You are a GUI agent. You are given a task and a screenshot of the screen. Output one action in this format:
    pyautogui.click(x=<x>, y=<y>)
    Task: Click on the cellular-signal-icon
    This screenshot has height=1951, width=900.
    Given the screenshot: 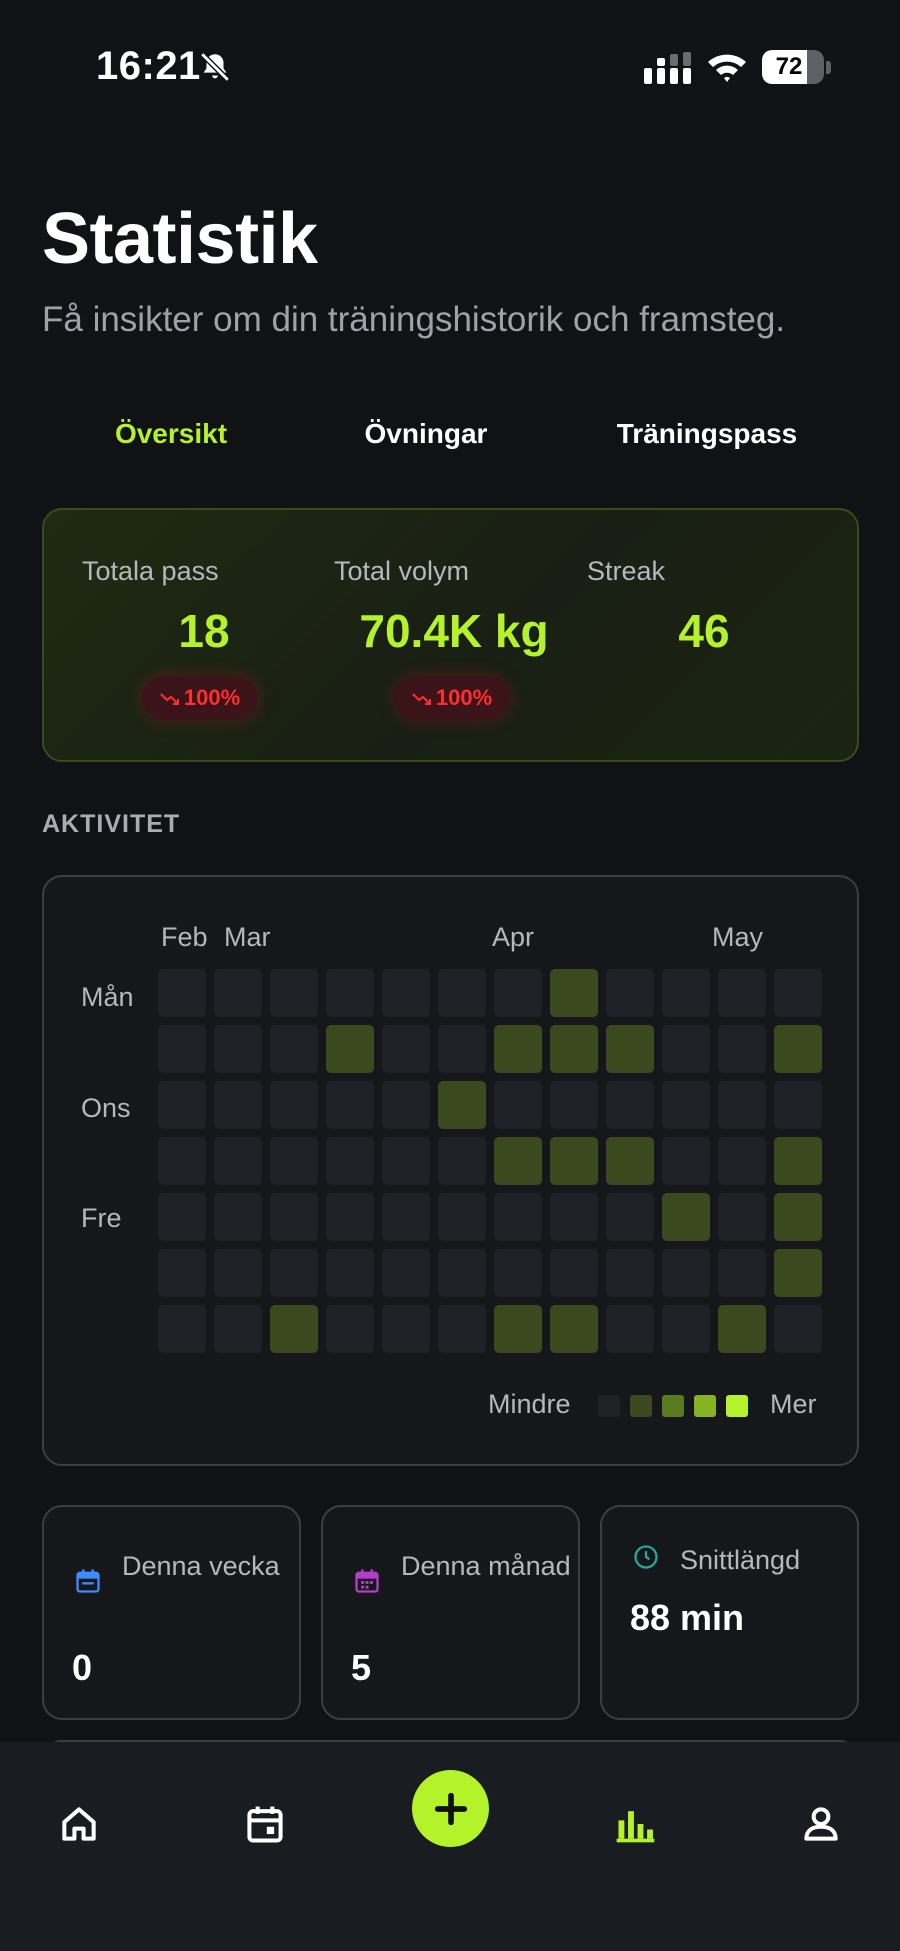 What is the action you would take?
    pyautogui.click(x=667, y=68)
    